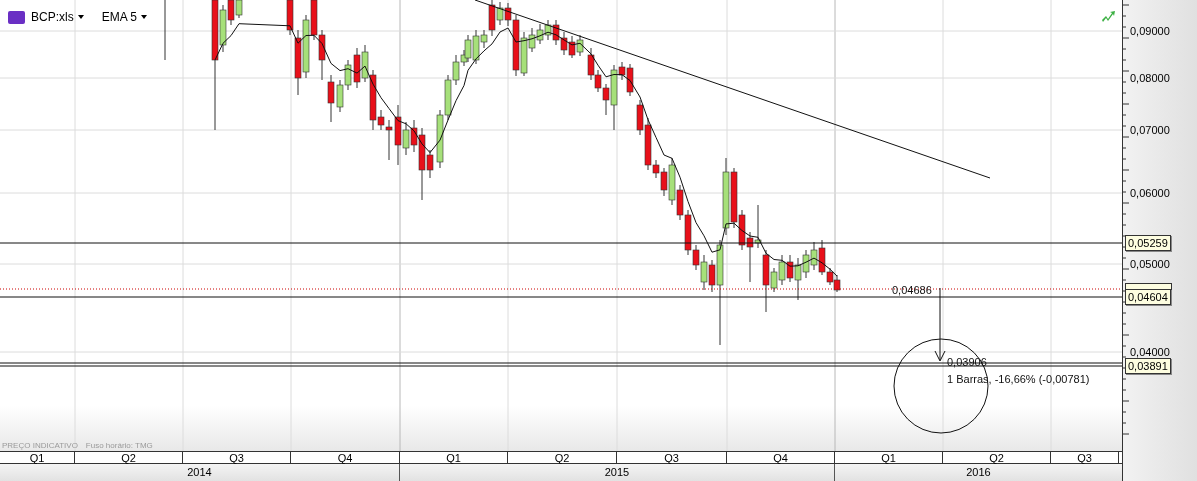 The height and width of the screenshot is (481, 1197). What do you see at coordinates (1150, 31) in the screenshot?
I see `price-axis-label: 0,09000` at bounding box center [1150, 31].